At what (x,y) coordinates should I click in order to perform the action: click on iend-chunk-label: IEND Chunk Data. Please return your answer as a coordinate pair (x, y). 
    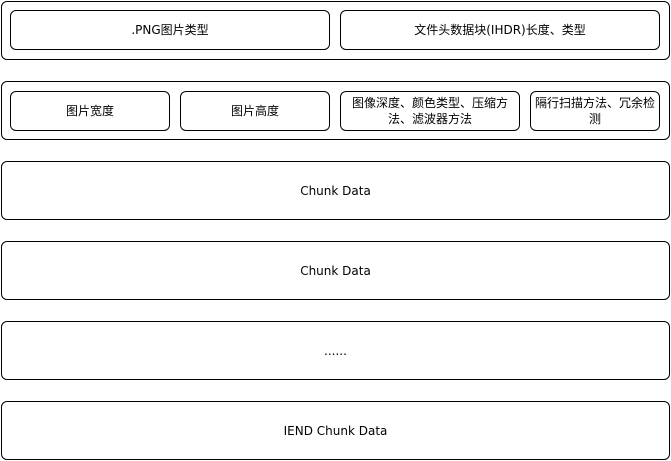
    Looking at the image, I should click on (335, 430).